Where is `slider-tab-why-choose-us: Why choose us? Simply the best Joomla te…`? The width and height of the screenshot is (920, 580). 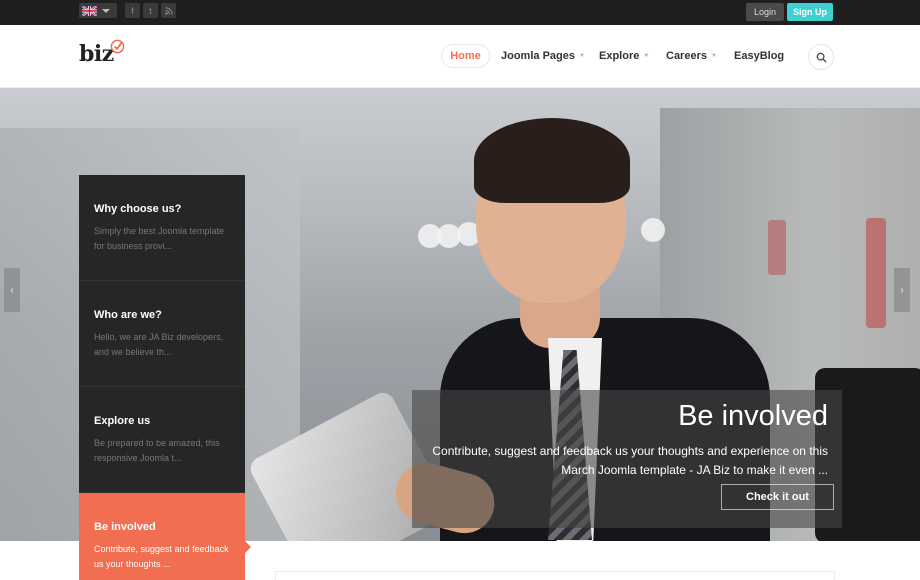
slider-tab-why-choose-us: Why choose us? Simply the best Joomla te… is located at coordinates (162, 228).